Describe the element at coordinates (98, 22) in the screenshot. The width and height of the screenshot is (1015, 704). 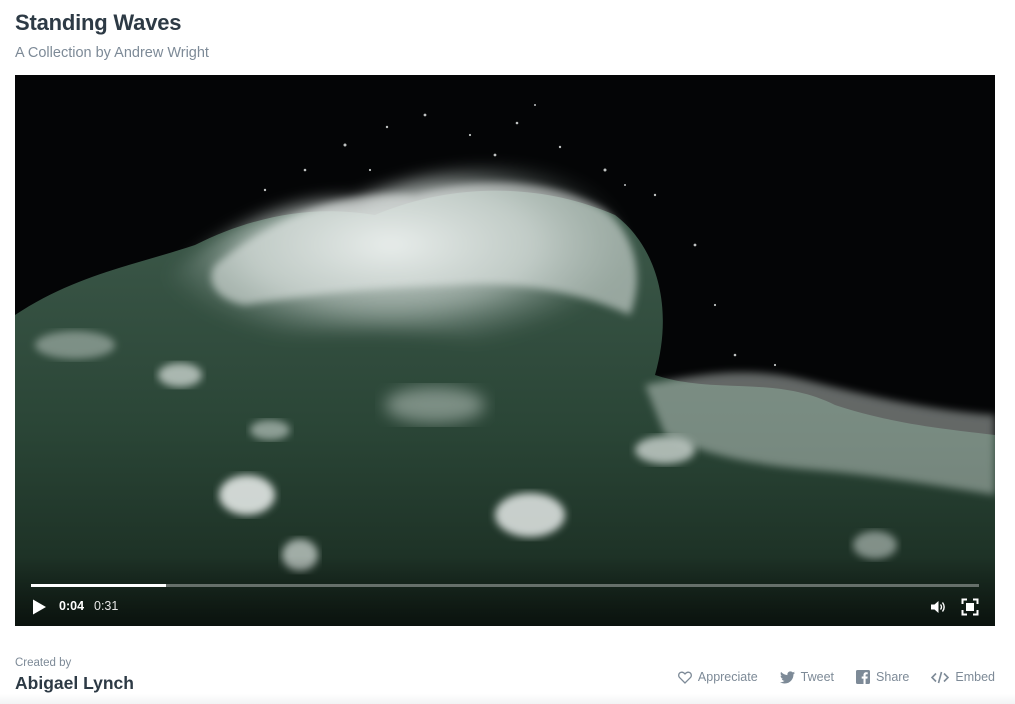
I see `page-title: Standing Waves` at that location.